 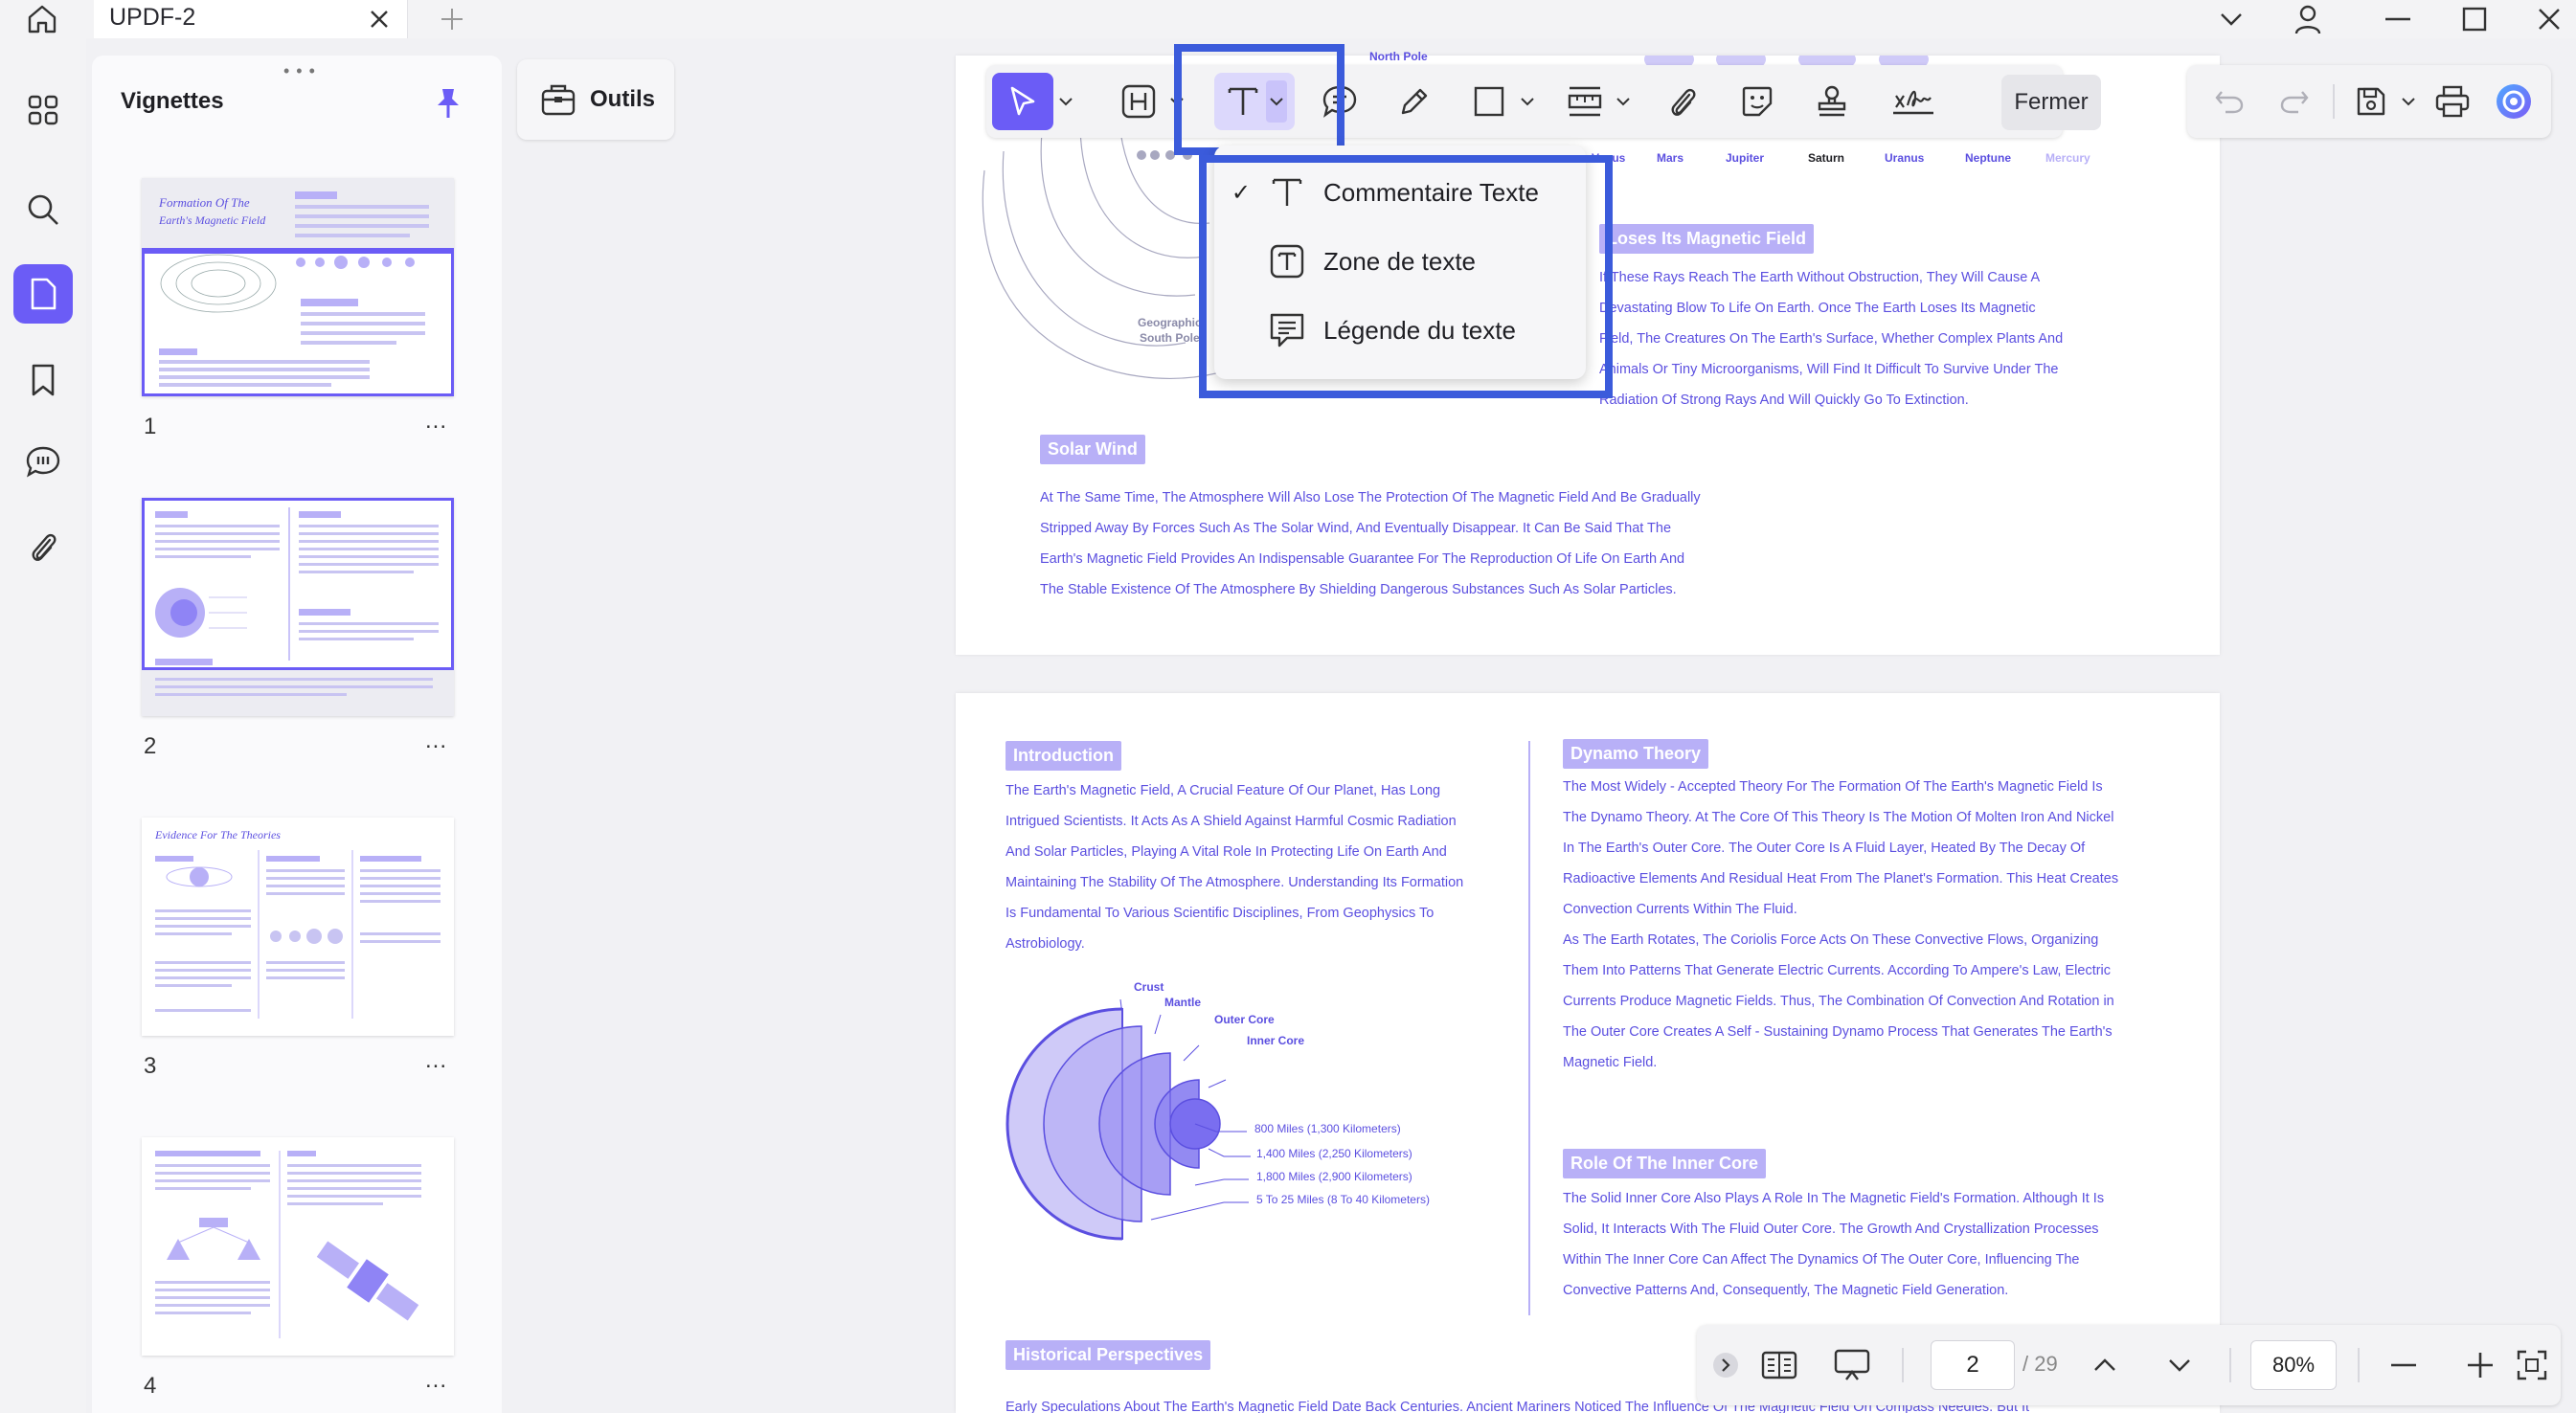 I want to click on reading-mode-icon, so click(x=1779, y=1365).